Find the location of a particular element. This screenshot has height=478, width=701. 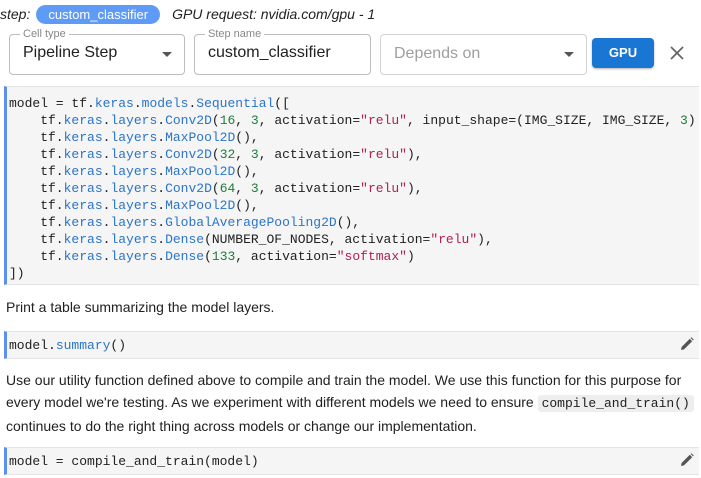

code-token: model. is located at coordinates (32, 345).